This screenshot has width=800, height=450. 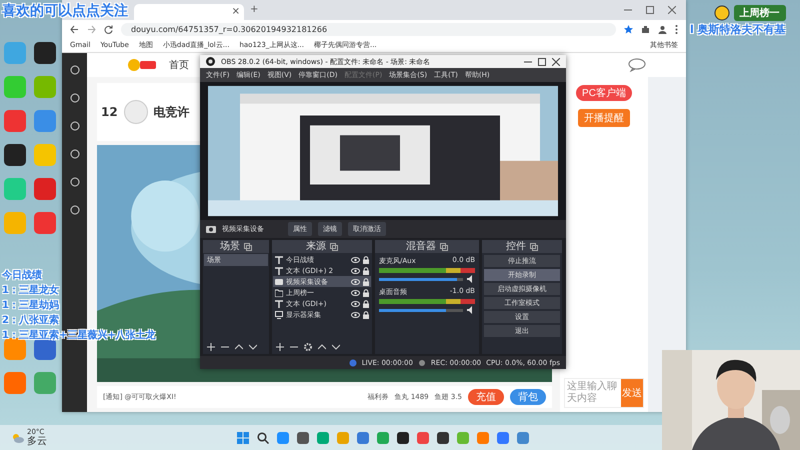 I want to click on record-line: 1：三星龙女, so click(x=31, y=290).